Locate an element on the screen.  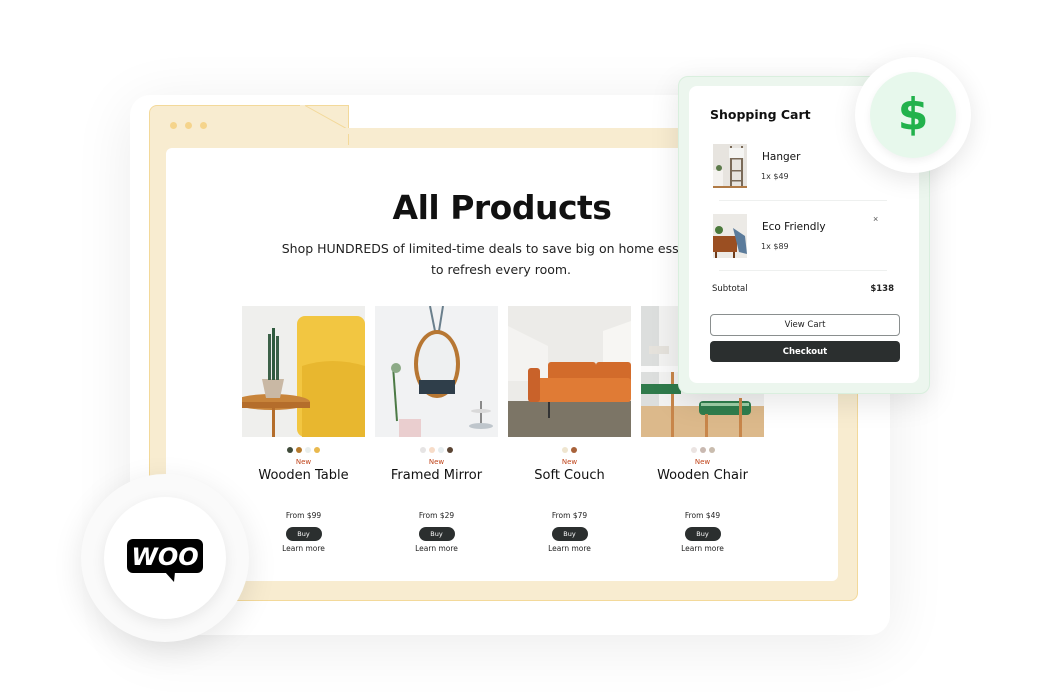
product-image-soft-couch is located at coordinates (569, 371).